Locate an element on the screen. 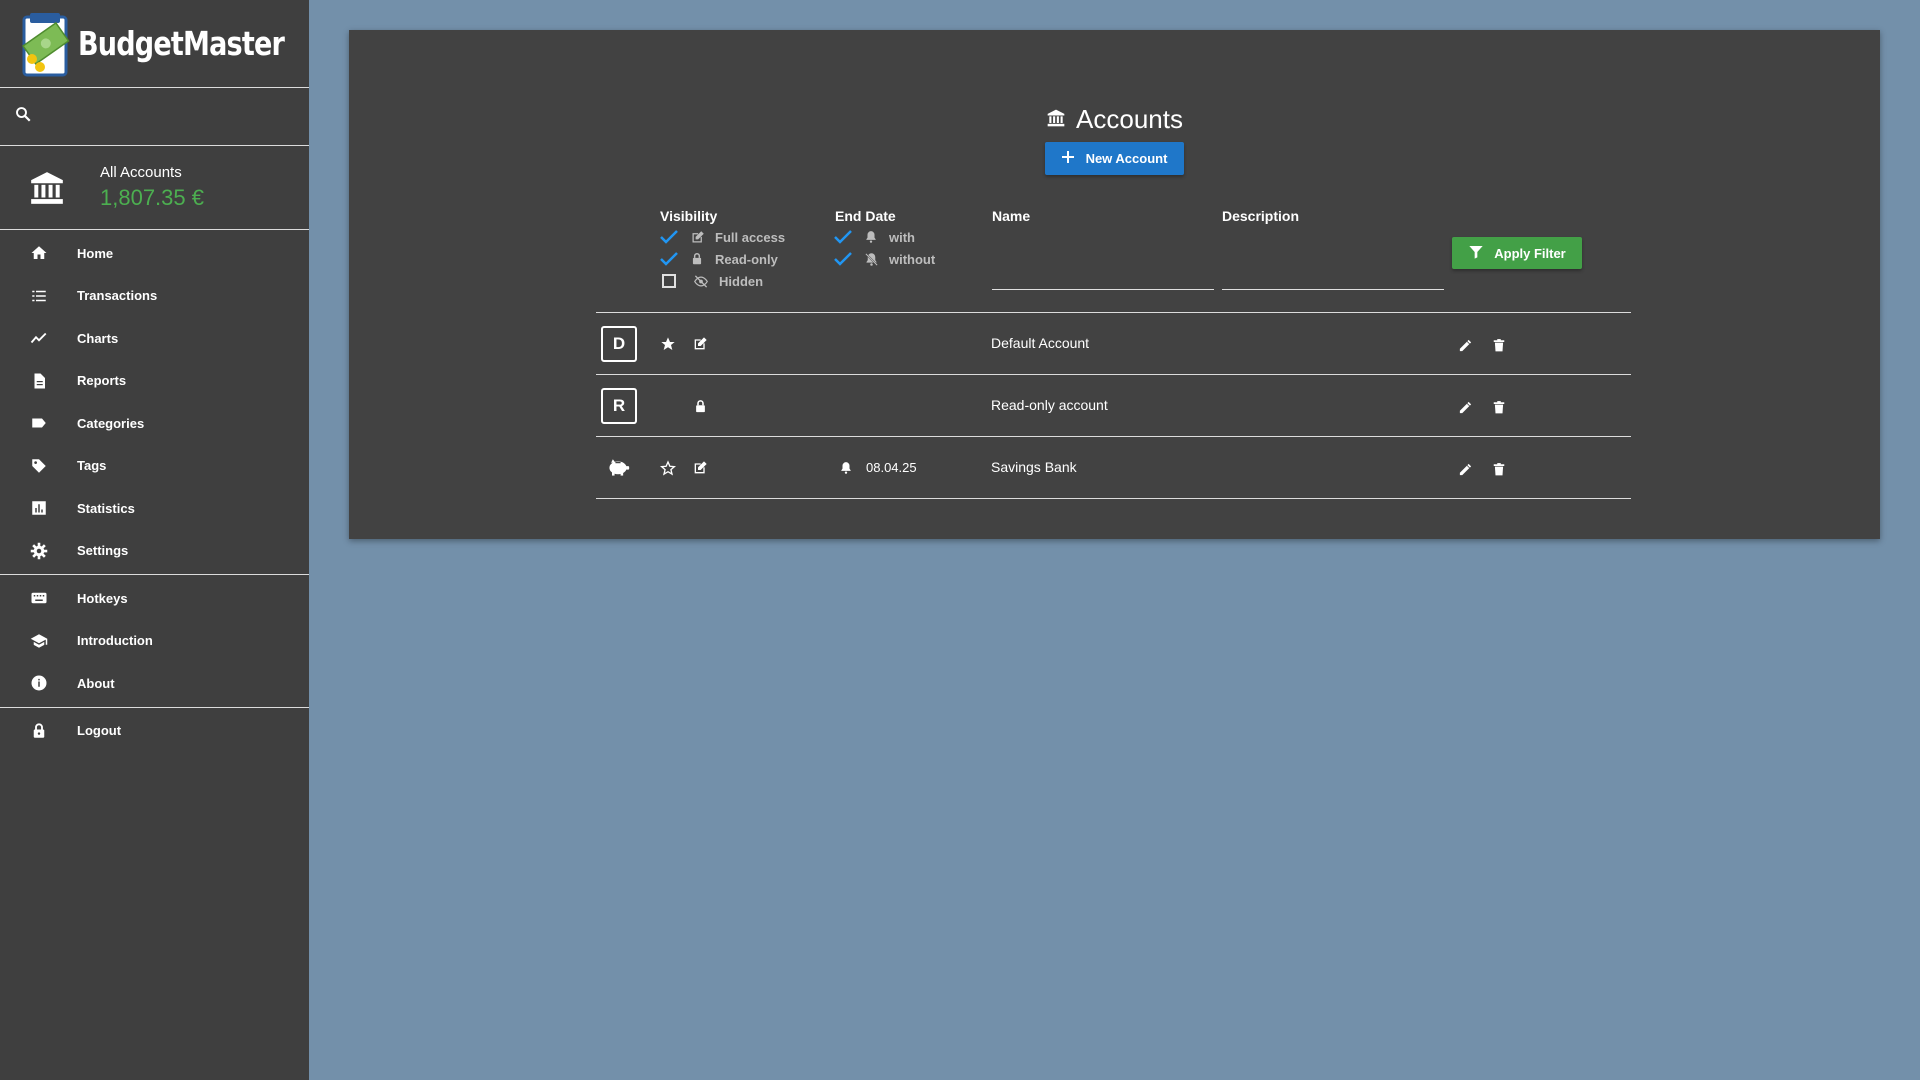 The height and width of the screenshot is (1080, 1920). sidebar-item-label: Tags is located at coordinates (92, 466).